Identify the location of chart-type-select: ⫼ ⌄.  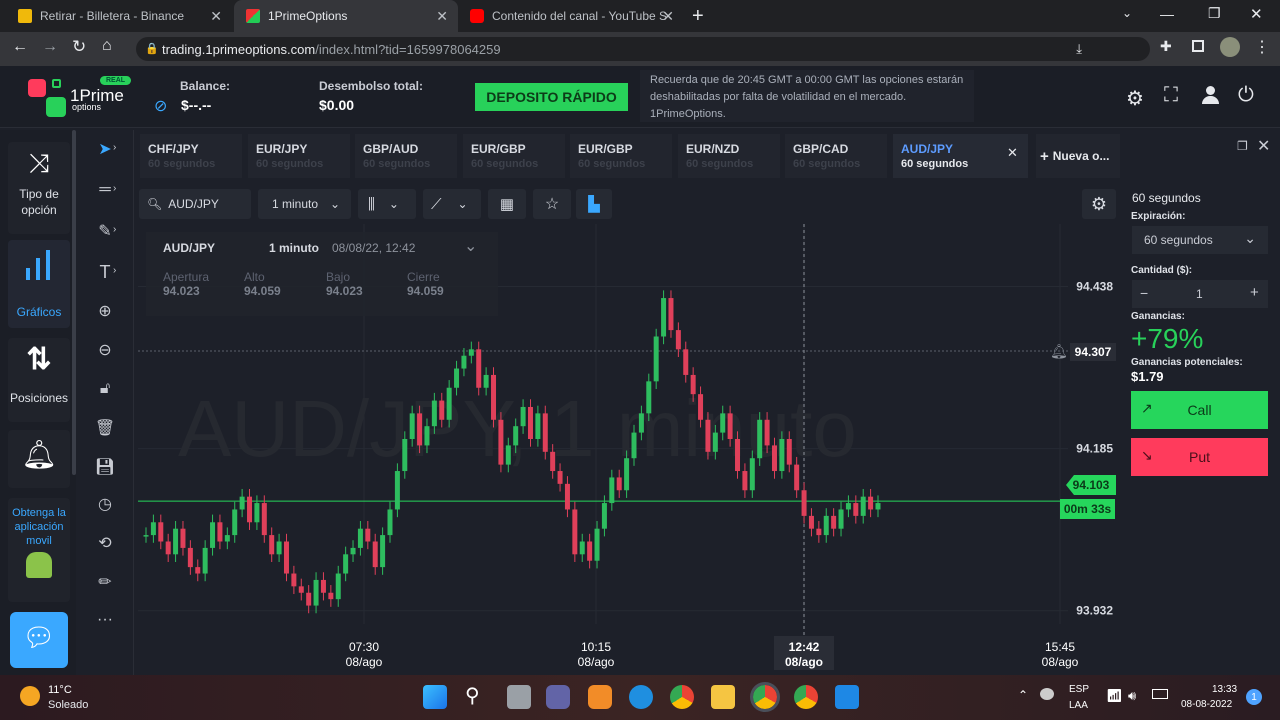
(387, 204).